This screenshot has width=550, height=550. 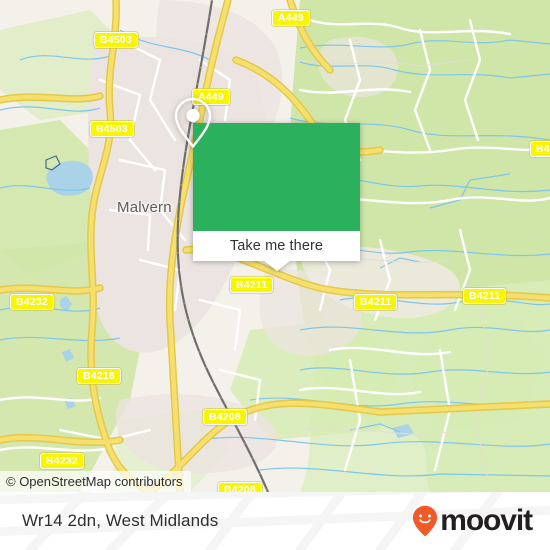 I want to click on road-shield-b4208-south: B4208, so click(x=240, y=487).